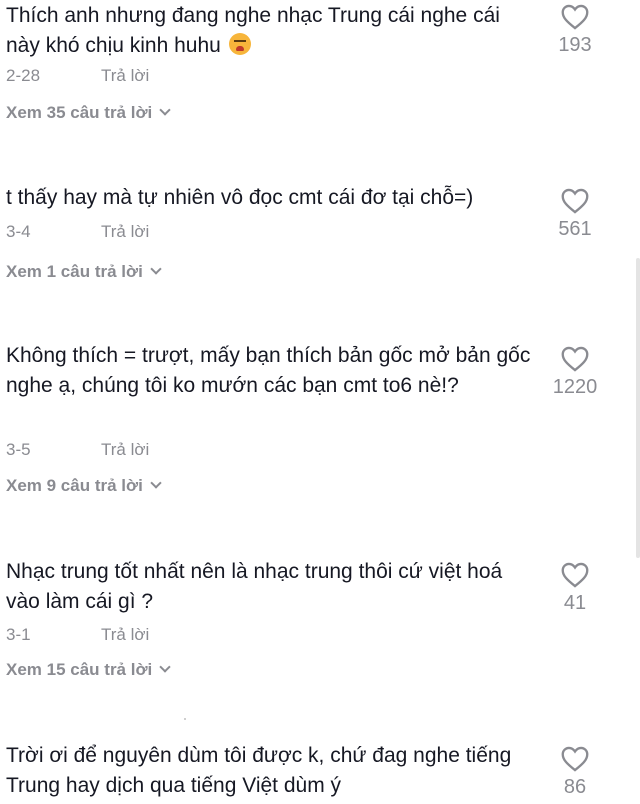  What do you see at coordinates (18, 634) in the screenshot?
I see `comment-date: 3-1` at bounding box center [18, 634].